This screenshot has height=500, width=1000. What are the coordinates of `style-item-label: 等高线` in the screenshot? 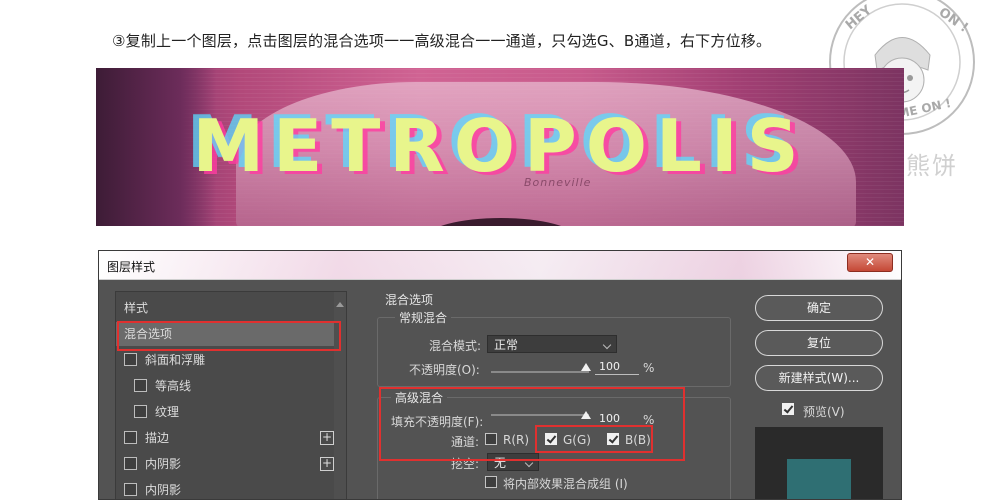 It's located at (173, 386).